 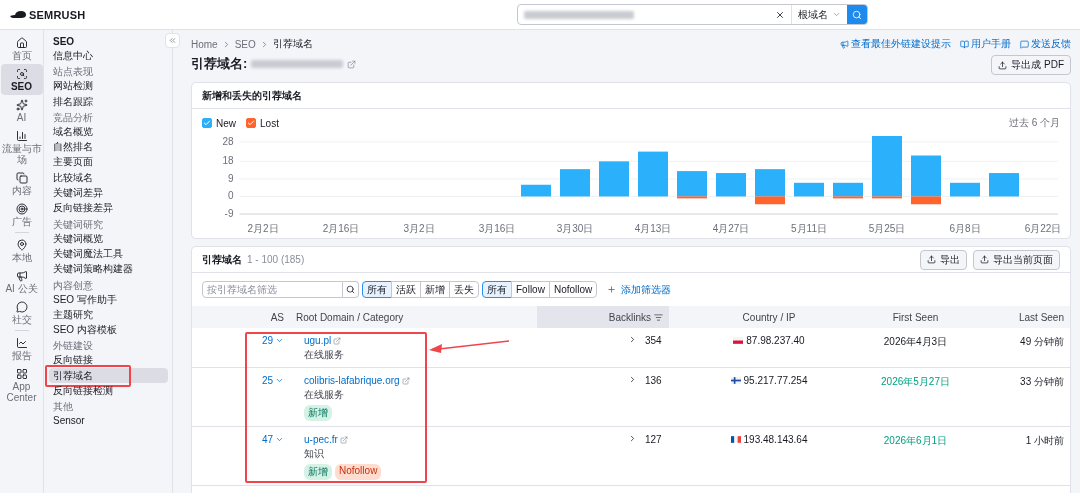 What do you see at coordinates (108, 193) in the screenshot?
I see `nav-item: 关键词差异` at bounding box center [108, 193].